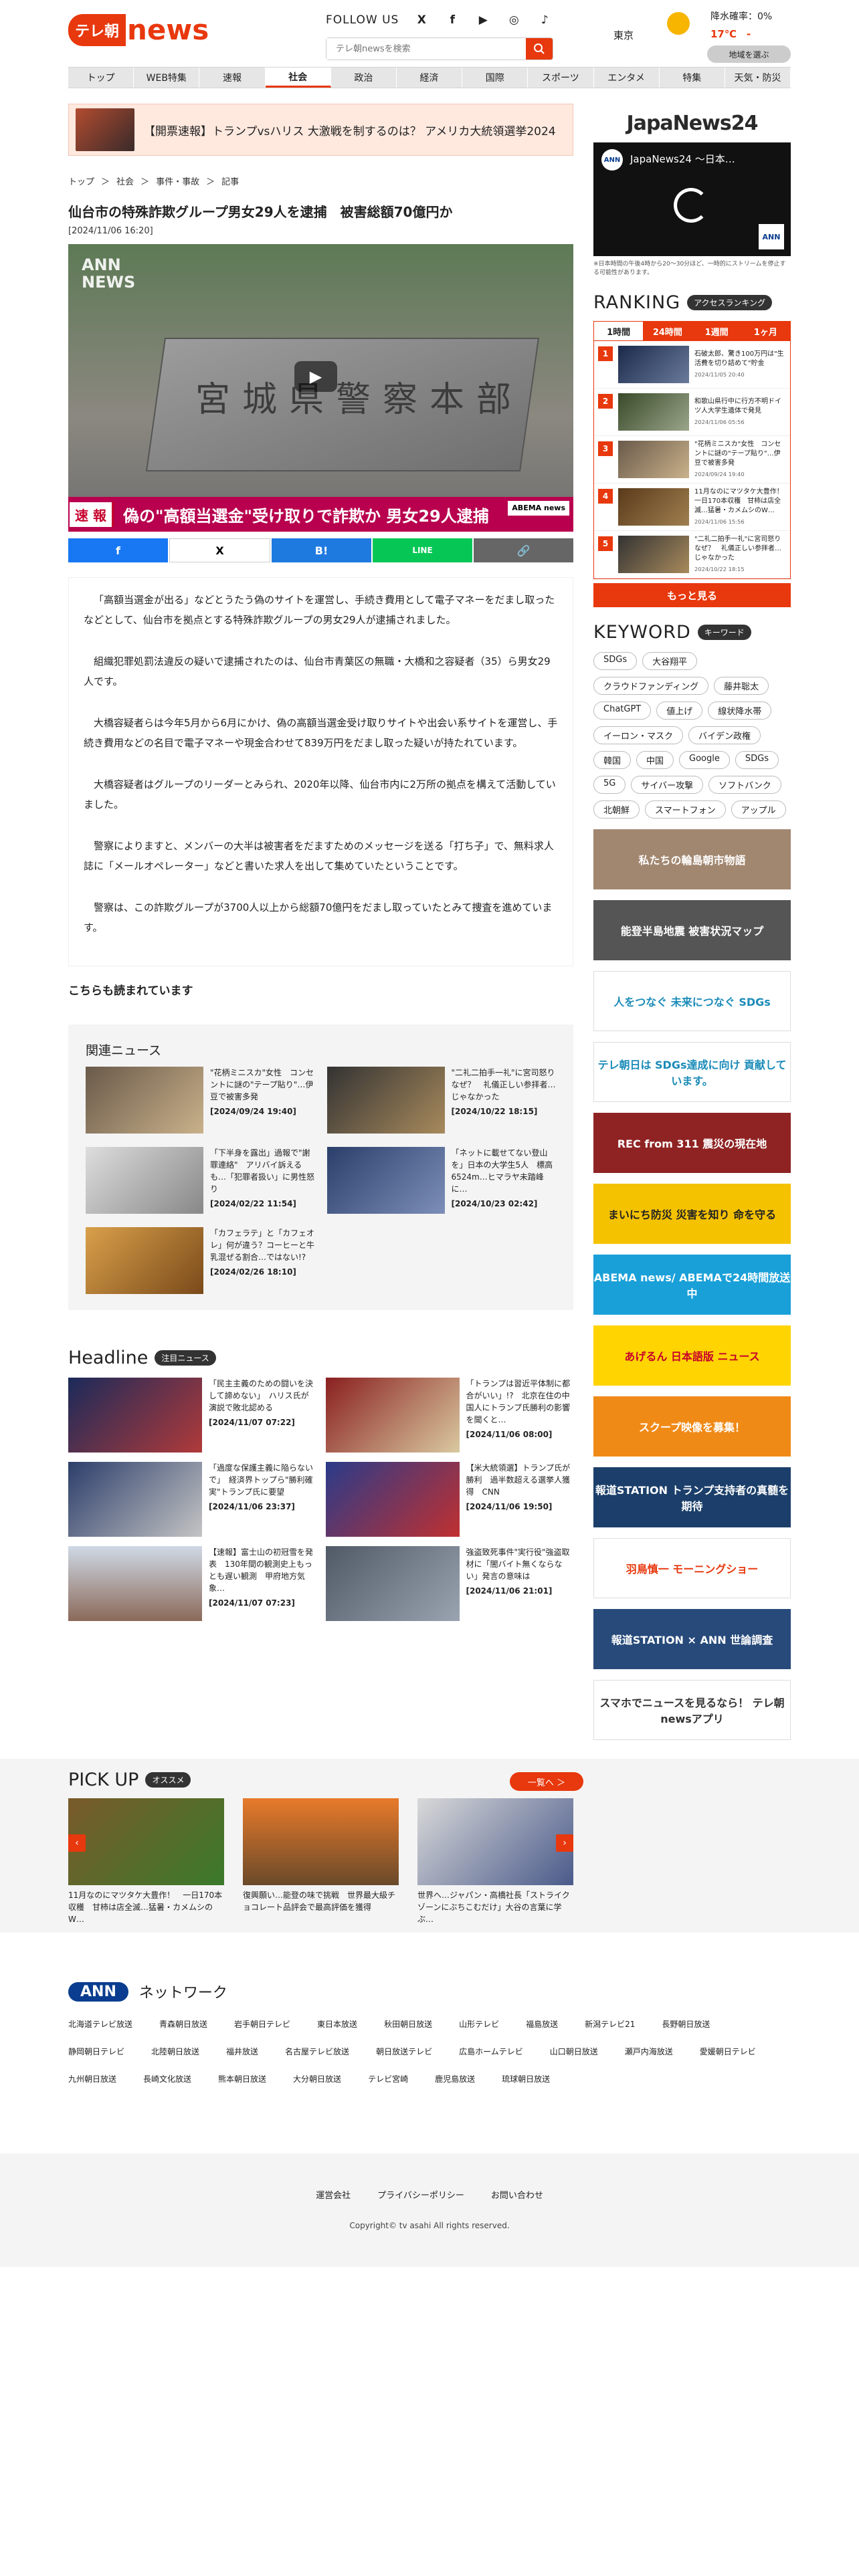 The height and width of the screenshot is (2576, 859). What do you see at coordinates (627, 78) in the screenshot?
I see `nav-item-entertainment: エンタメ` at bounding box center [627, 78].